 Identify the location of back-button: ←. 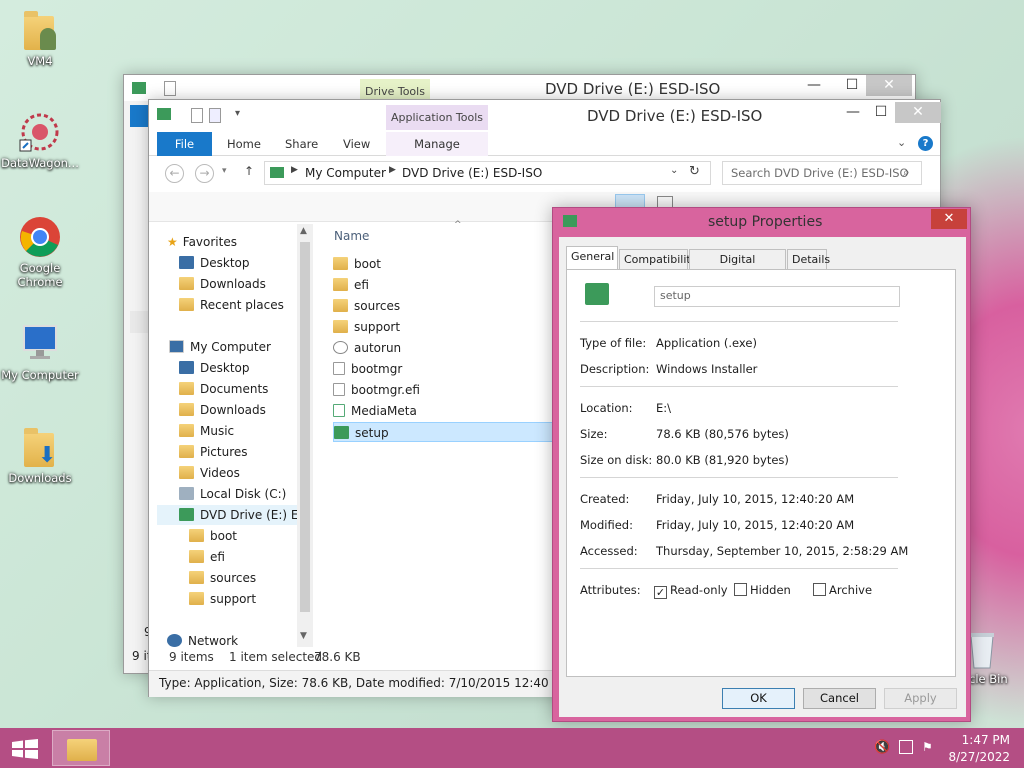
(174, 173).